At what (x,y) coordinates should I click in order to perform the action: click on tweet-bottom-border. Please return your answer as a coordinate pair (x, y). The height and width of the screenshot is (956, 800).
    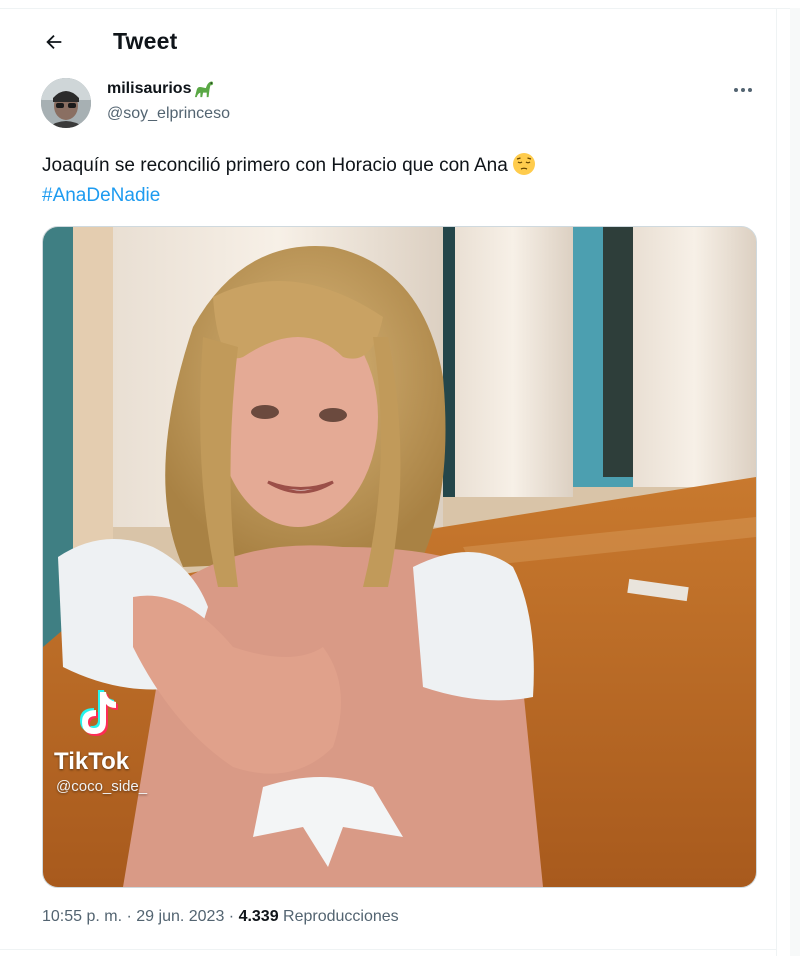
    Looking at the image, I should click on (388, 949).